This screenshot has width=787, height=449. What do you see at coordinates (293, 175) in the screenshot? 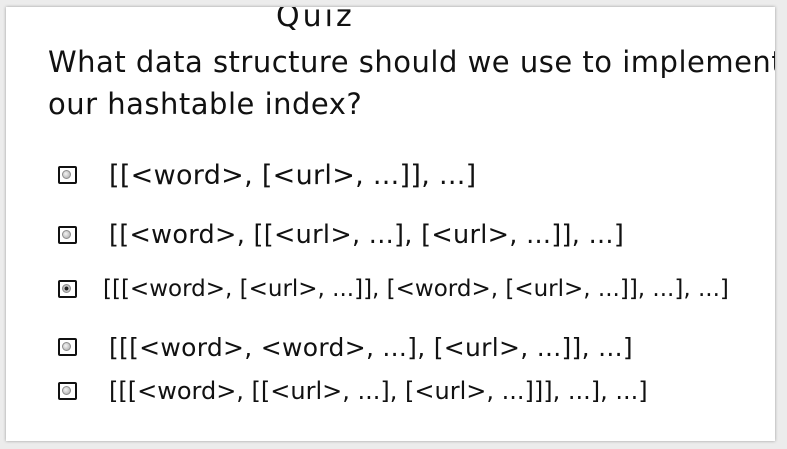
I see `answer-option-1-label: [[<word>, [<url>, ...]], ...]` at bounding box center [293, 175].